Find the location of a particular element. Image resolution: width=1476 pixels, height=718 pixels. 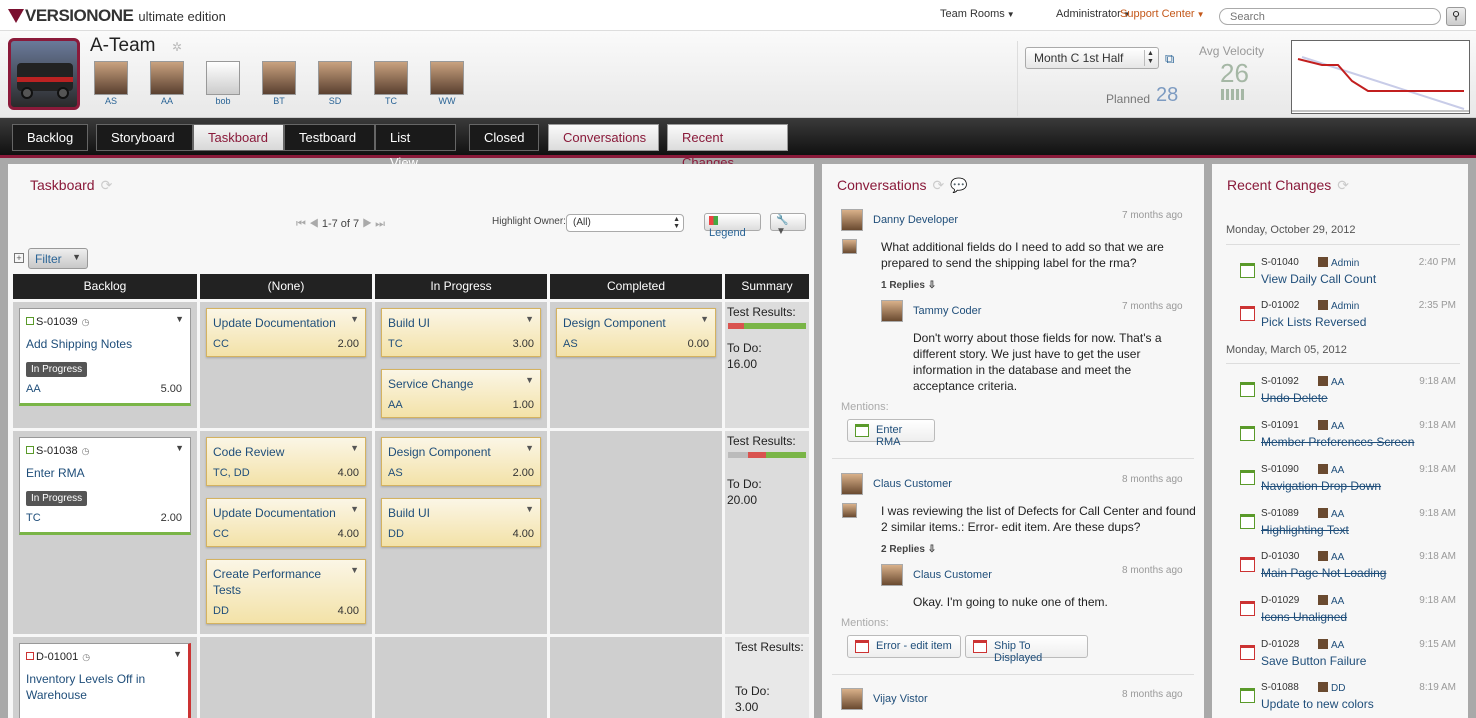

story-title: Add Shipping Notes is located at coordinates (104, 344).